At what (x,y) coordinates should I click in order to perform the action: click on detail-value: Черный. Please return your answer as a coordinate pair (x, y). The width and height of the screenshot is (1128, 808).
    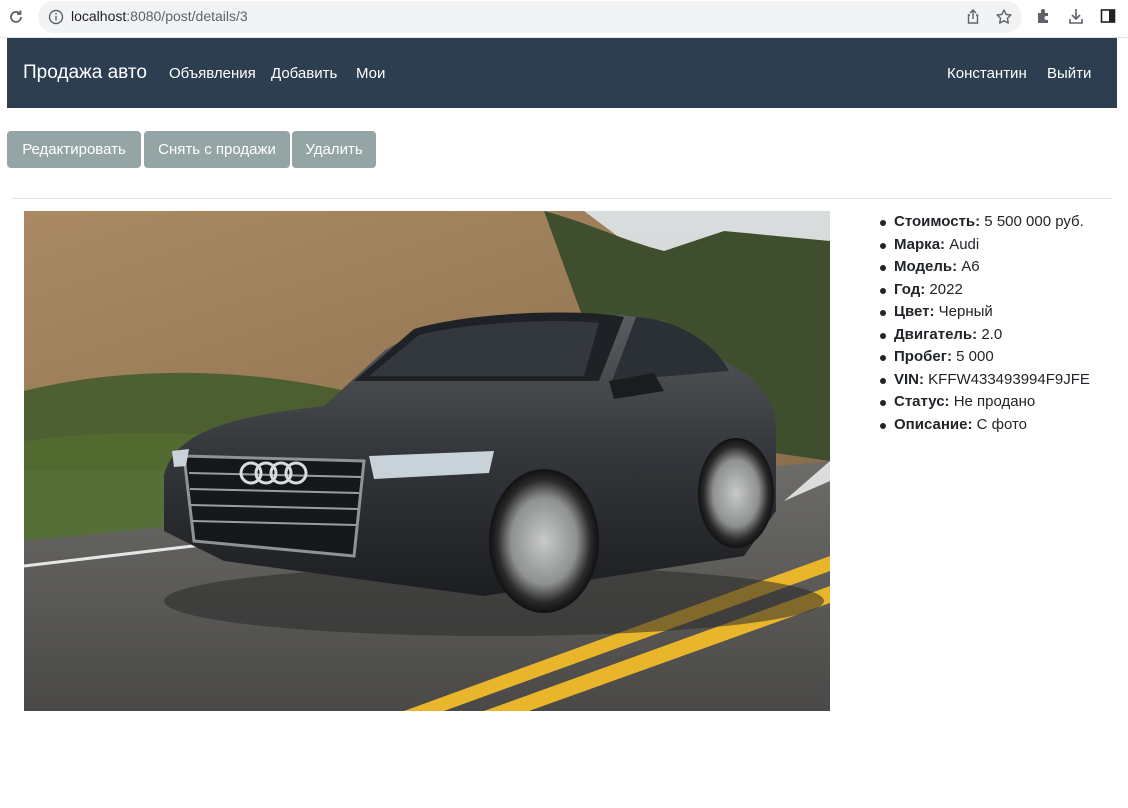
    Looking at the image, I should click on (963, 311).